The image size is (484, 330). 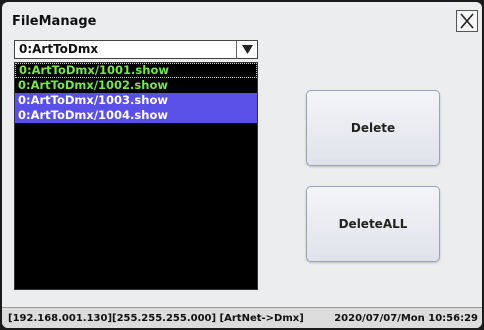 What do you see at coordinates (136, 85) in the screenshot?
I see `file-list-item: 0:ArtToDmx/1002.show` at bounding box center [136, 85].